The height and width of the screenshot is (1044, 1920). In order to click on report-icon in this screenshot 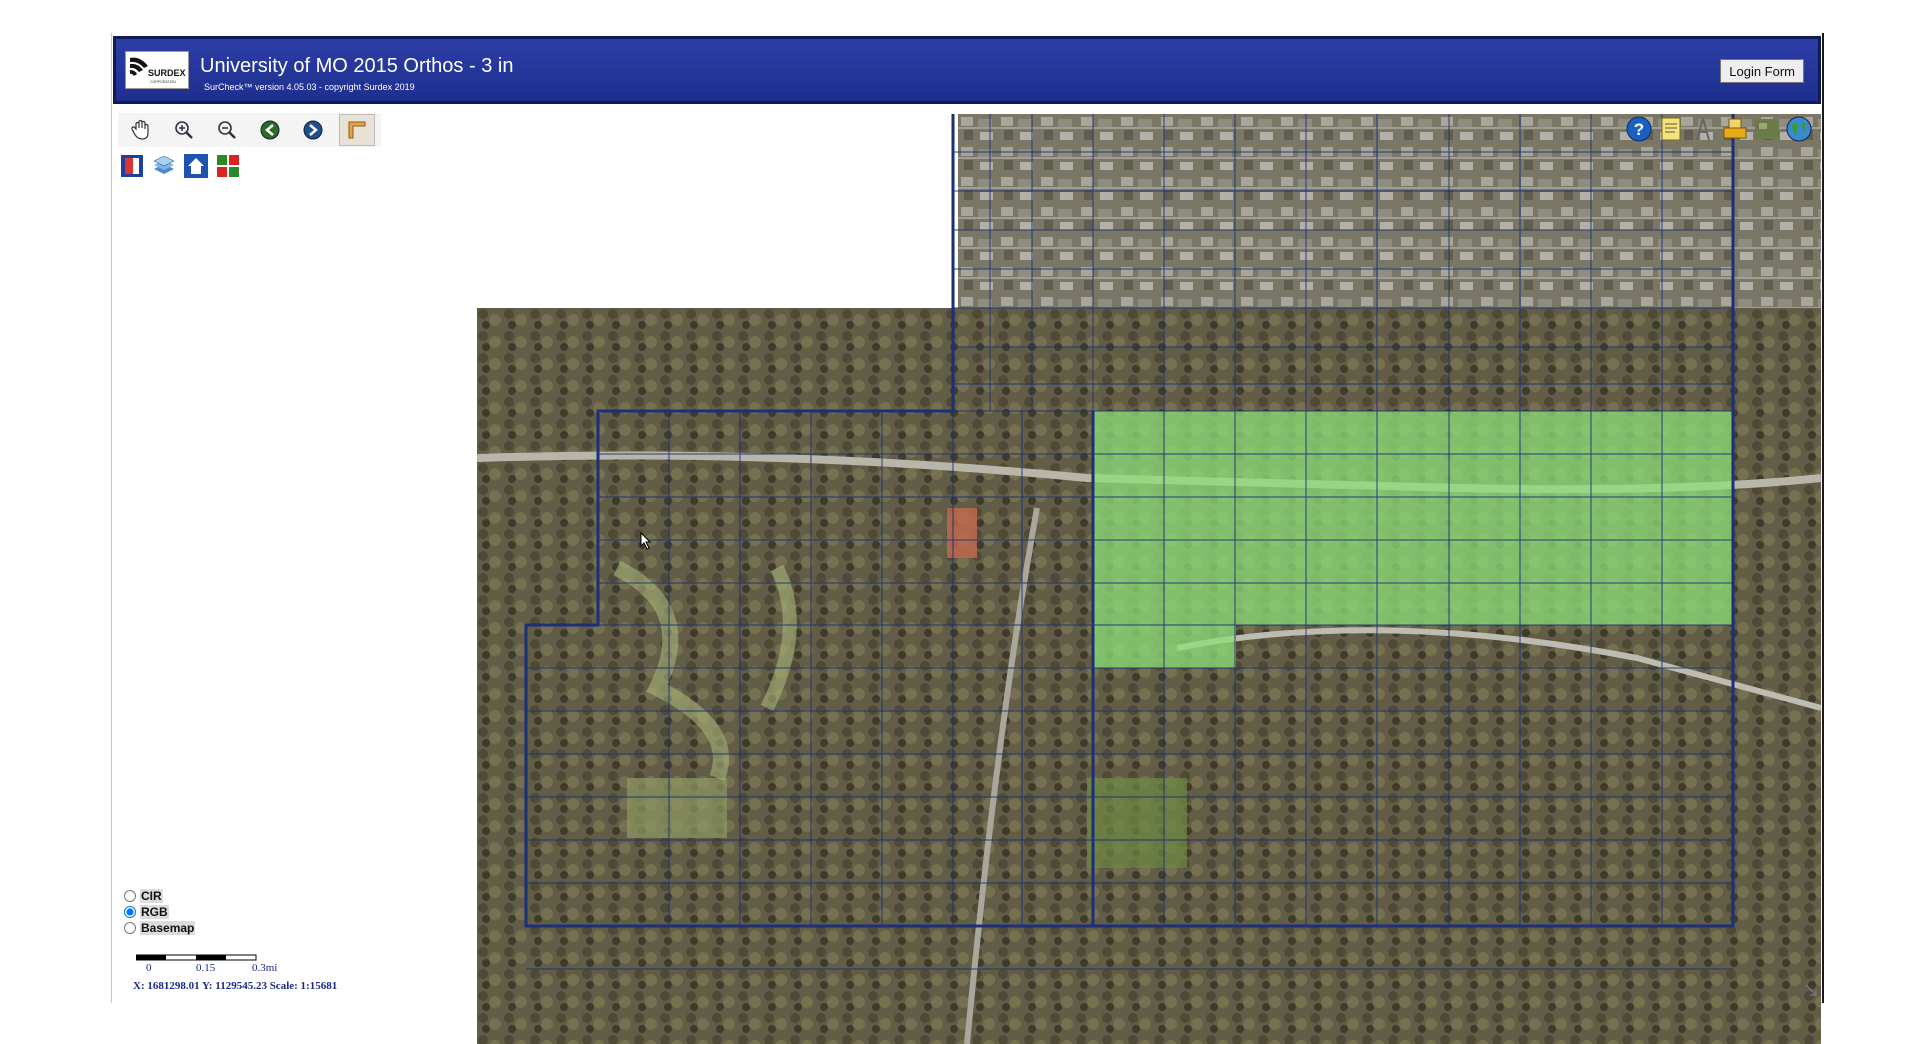, I will do `click(132, 166)`.